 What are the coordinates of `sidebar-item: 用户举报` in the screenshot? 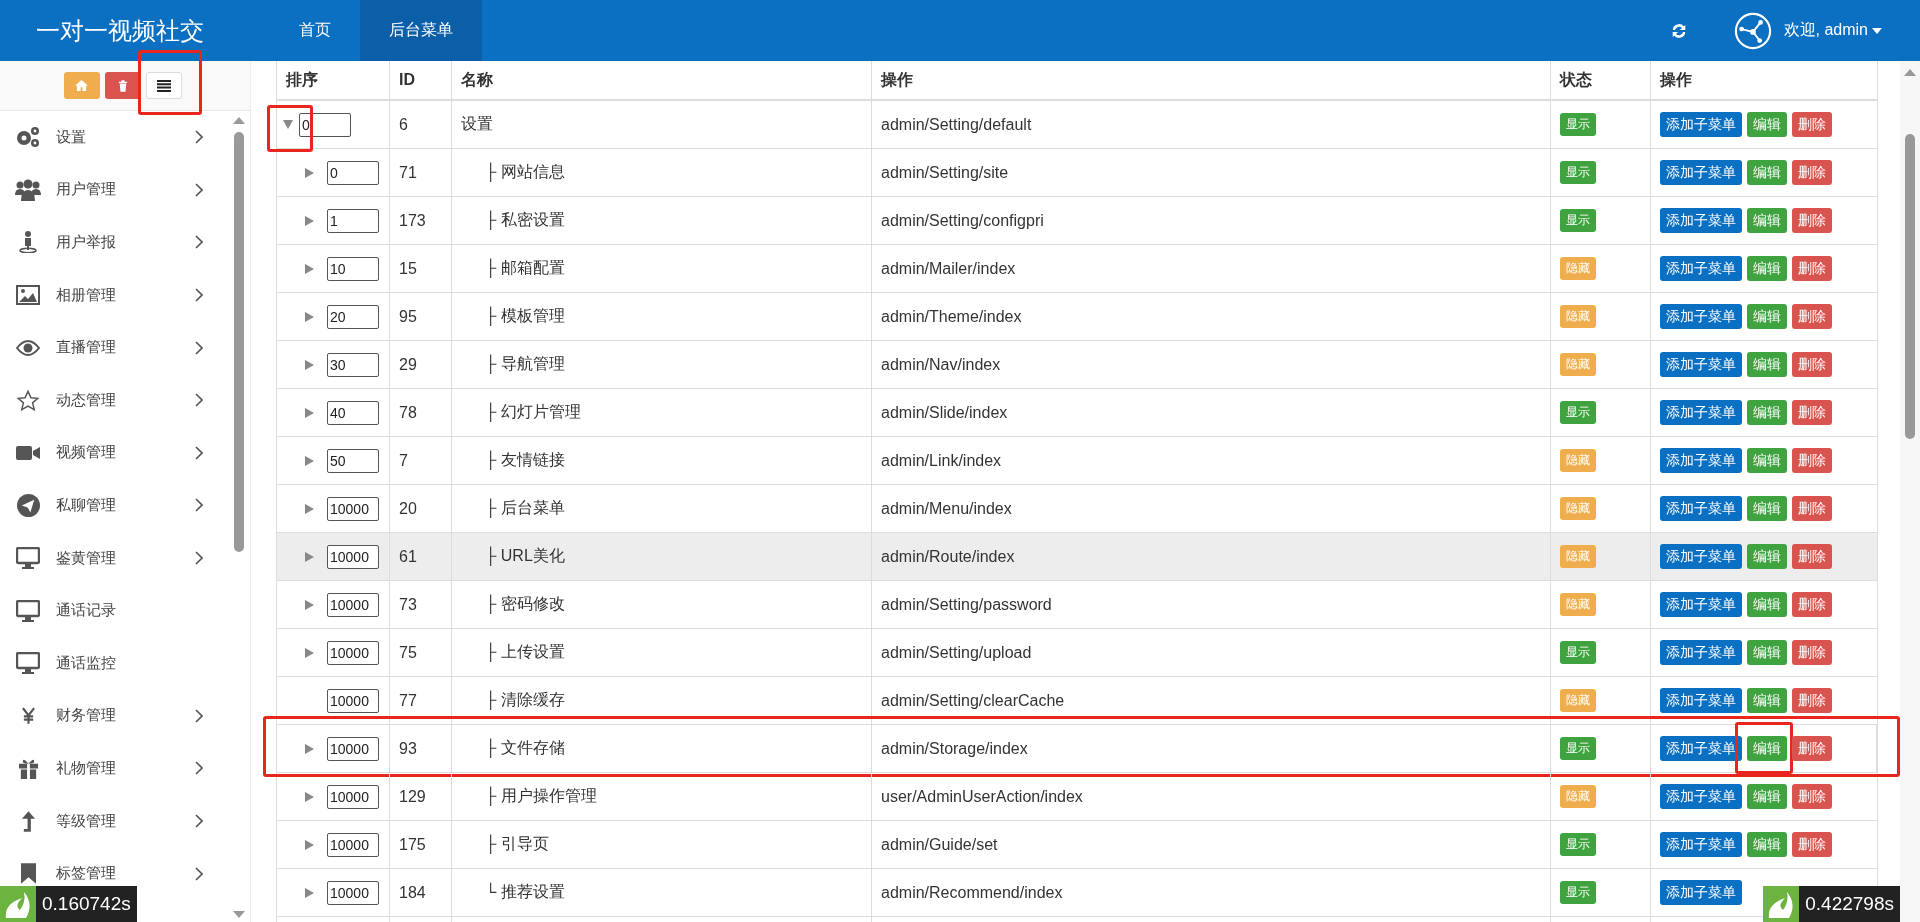 It's located at (86, 242).